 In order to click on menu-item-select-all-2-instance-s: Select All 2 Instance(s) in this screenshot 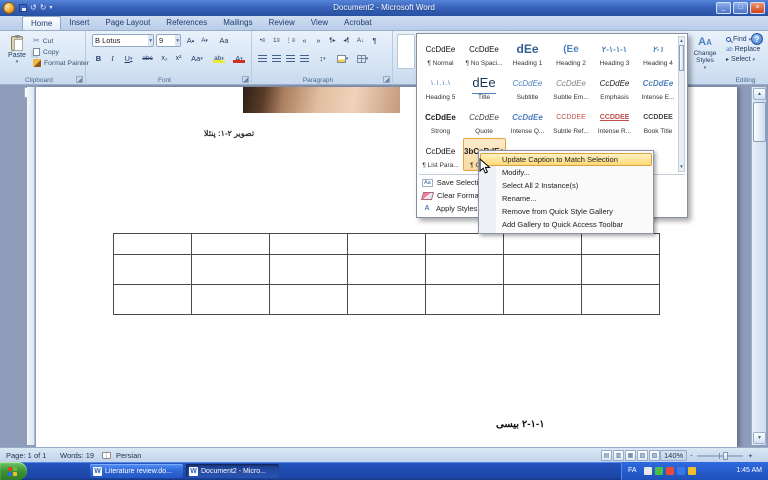, I will do `click(566, 185)`.